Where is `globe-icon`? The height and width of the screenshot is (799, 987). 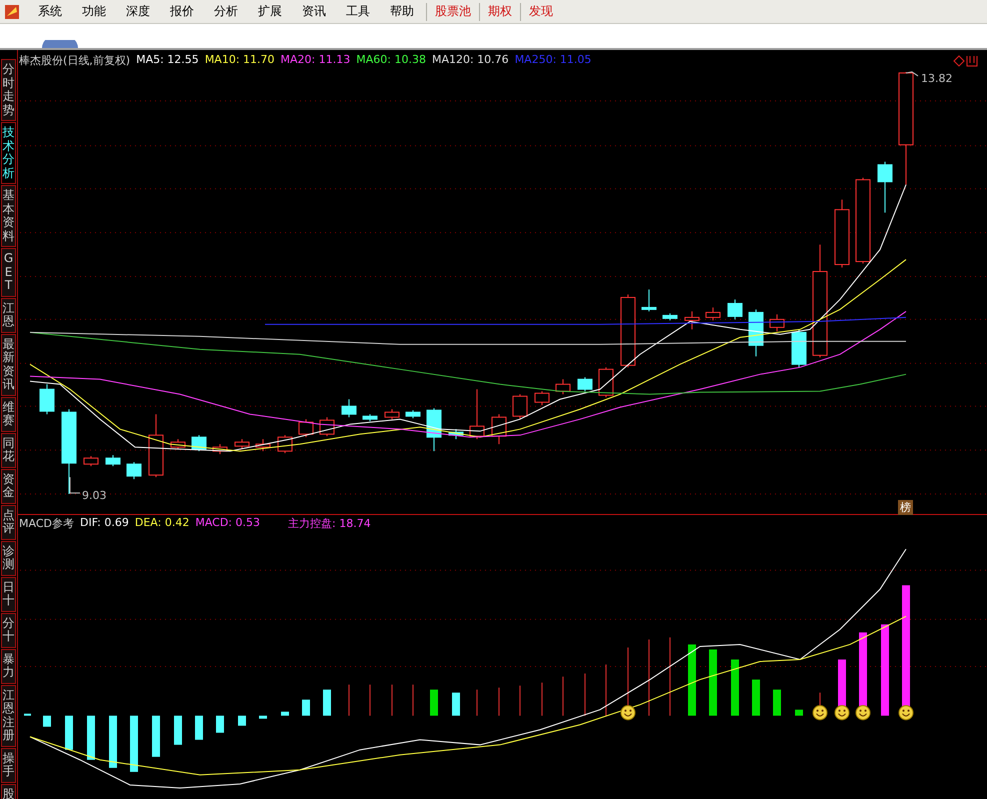 globe-icon is located at coordinates (60, 44).